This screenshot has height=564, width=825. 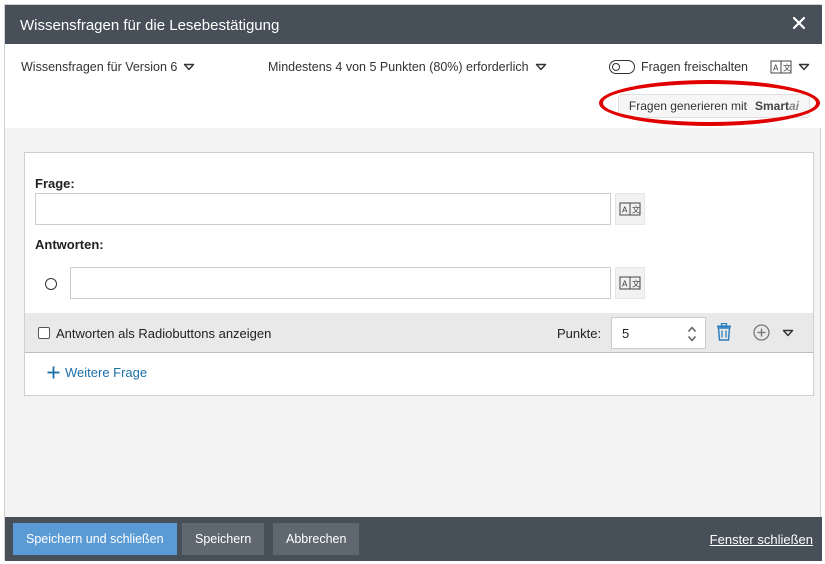 What do you see at coordinates (724, 332) in the screenshot?
I see `trash-icon` at bounding box center [724, 332].